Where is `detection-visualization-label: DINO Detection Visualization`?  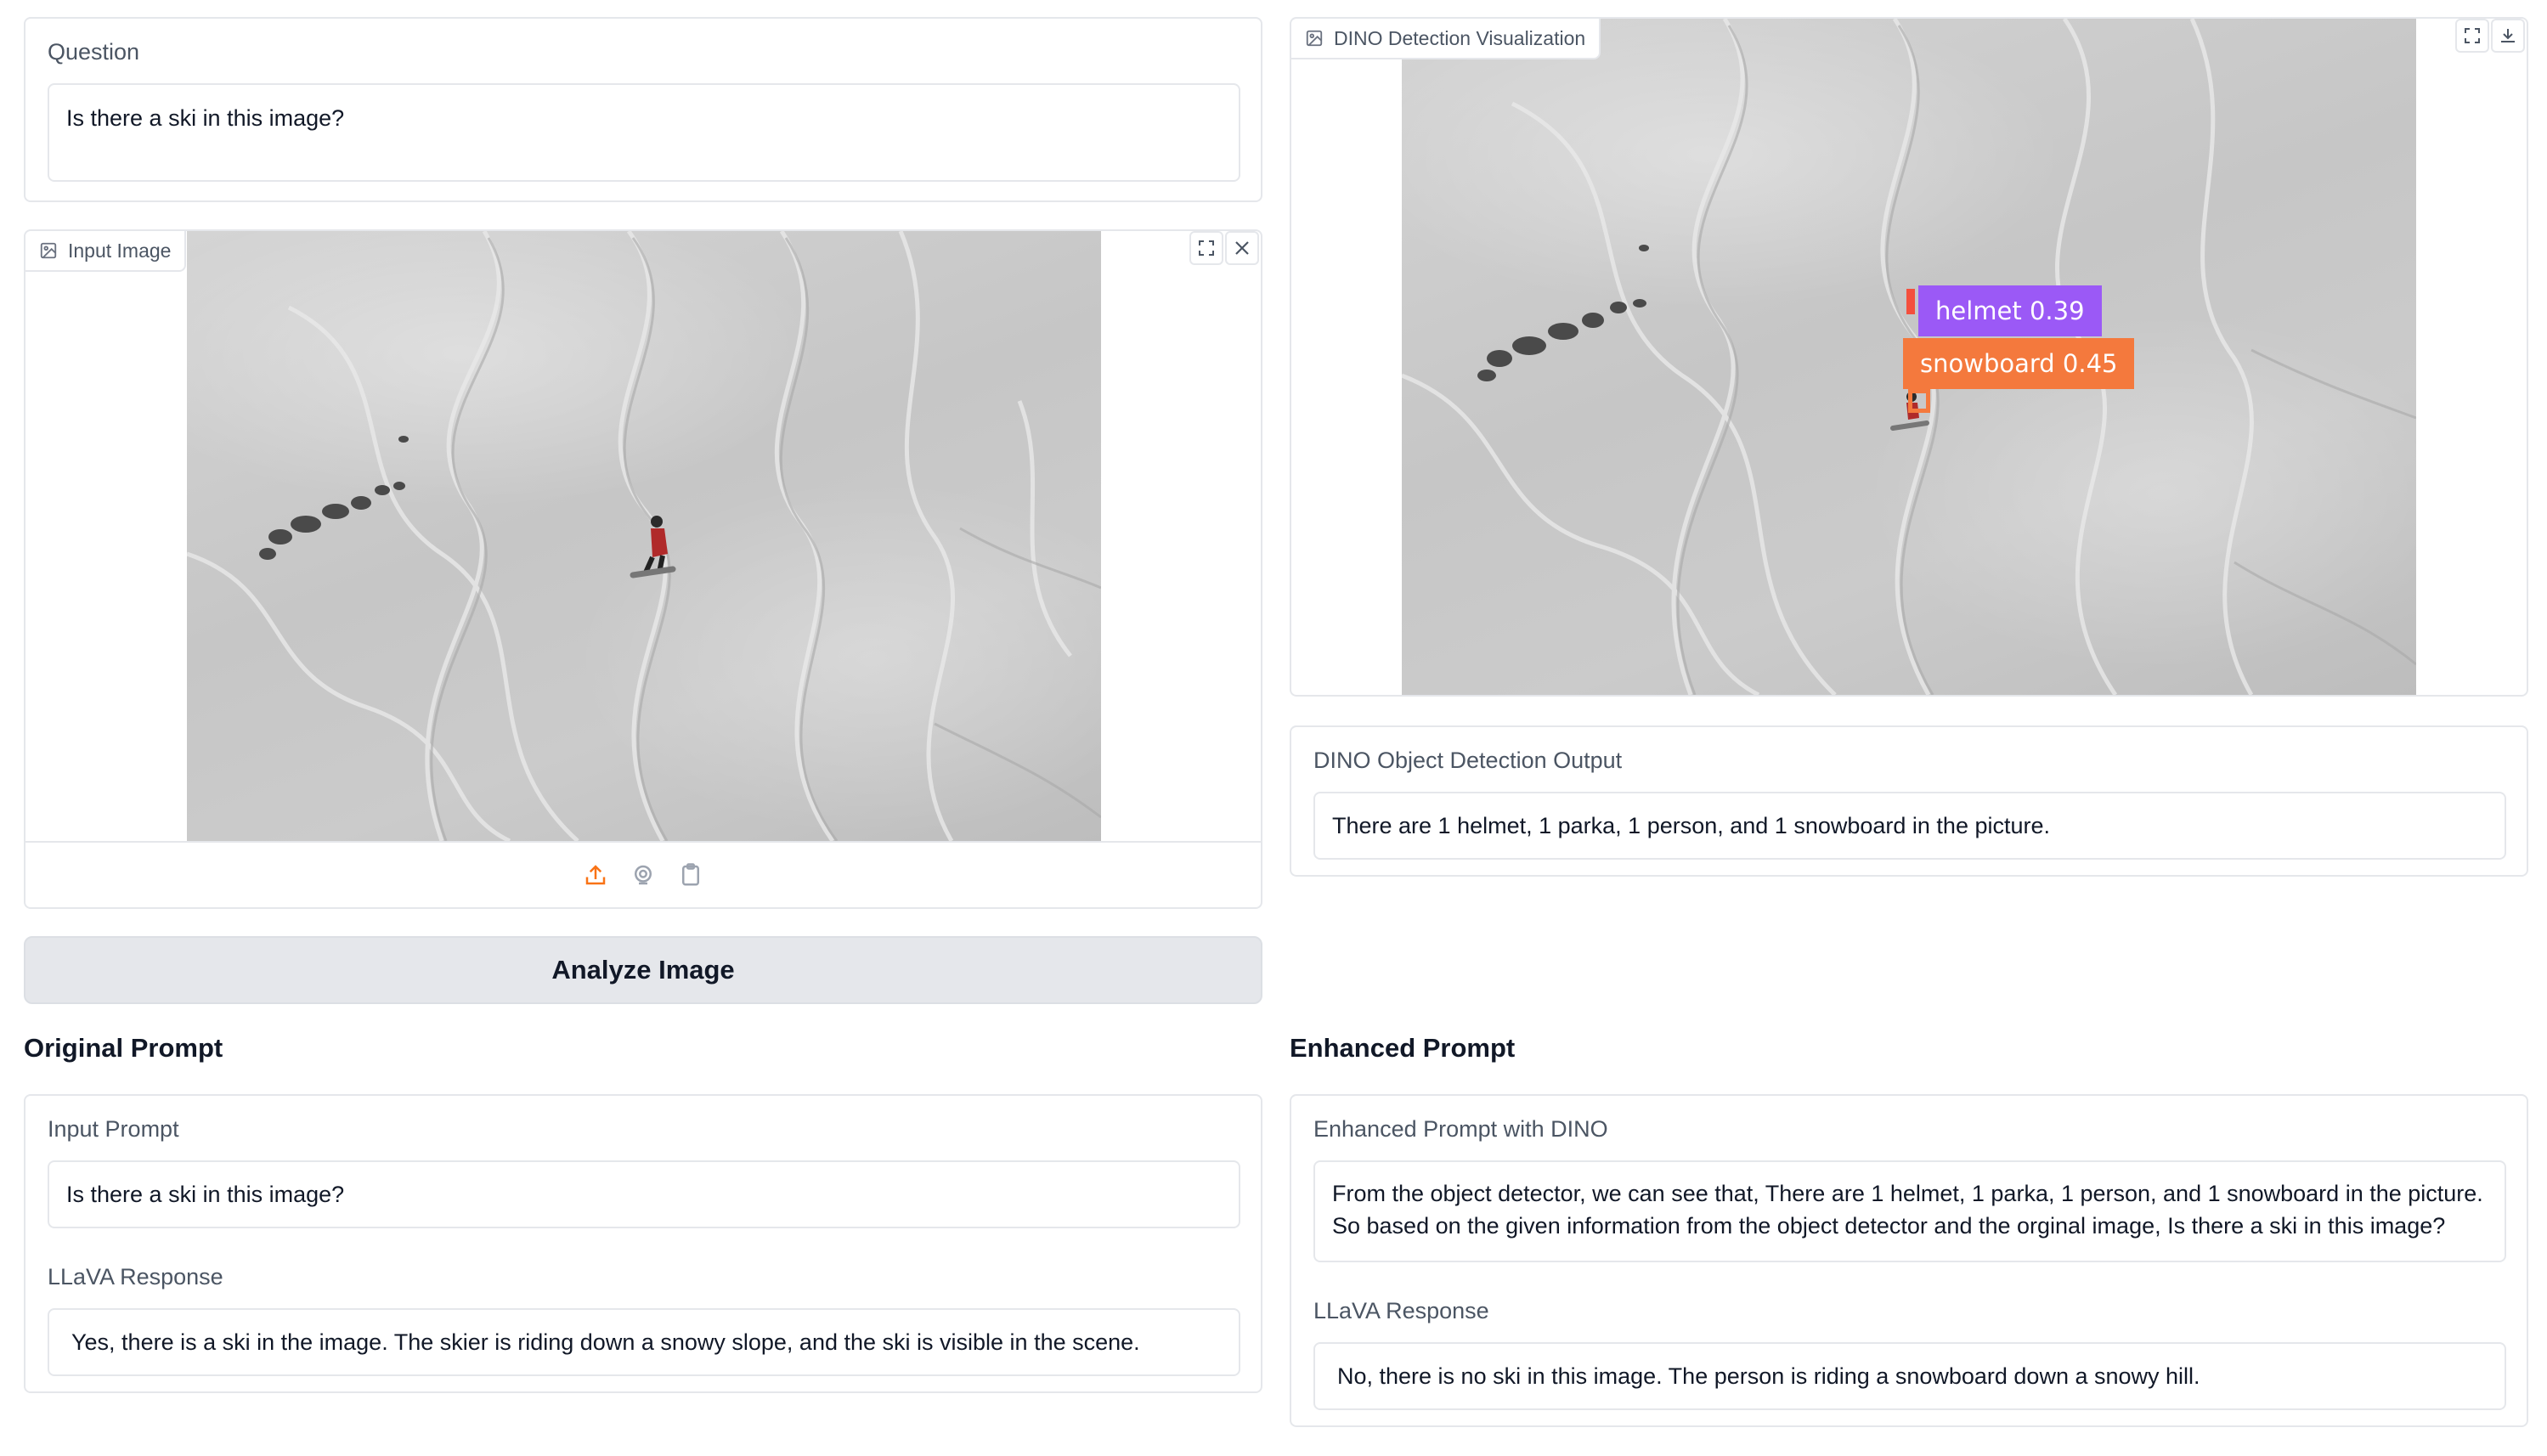 detection-visualization-label: DINO Detection Visualization is located at coordinates (1460, 38).